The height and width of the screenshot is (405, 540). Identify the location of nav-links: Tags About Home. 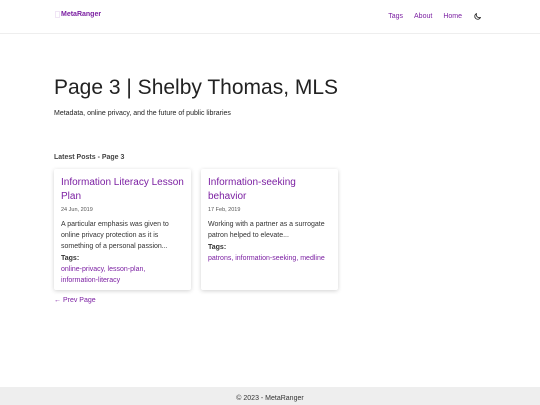
(429, 16).